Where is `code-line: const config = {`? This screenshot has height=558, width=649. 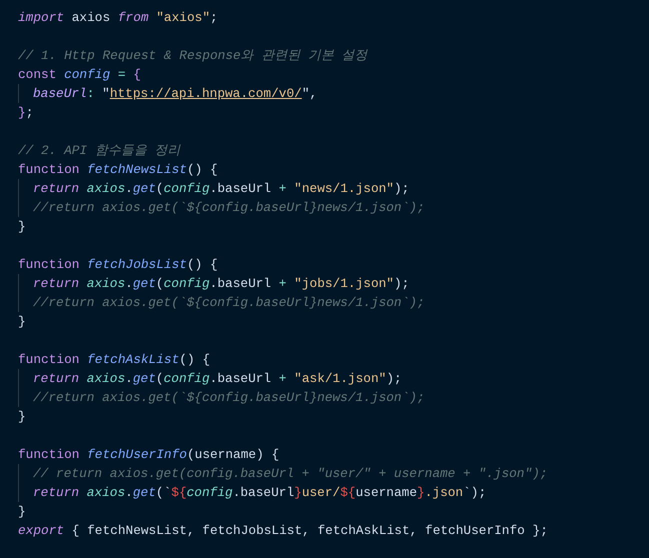
code-line: const config = { is located at coordinates (79, 75).